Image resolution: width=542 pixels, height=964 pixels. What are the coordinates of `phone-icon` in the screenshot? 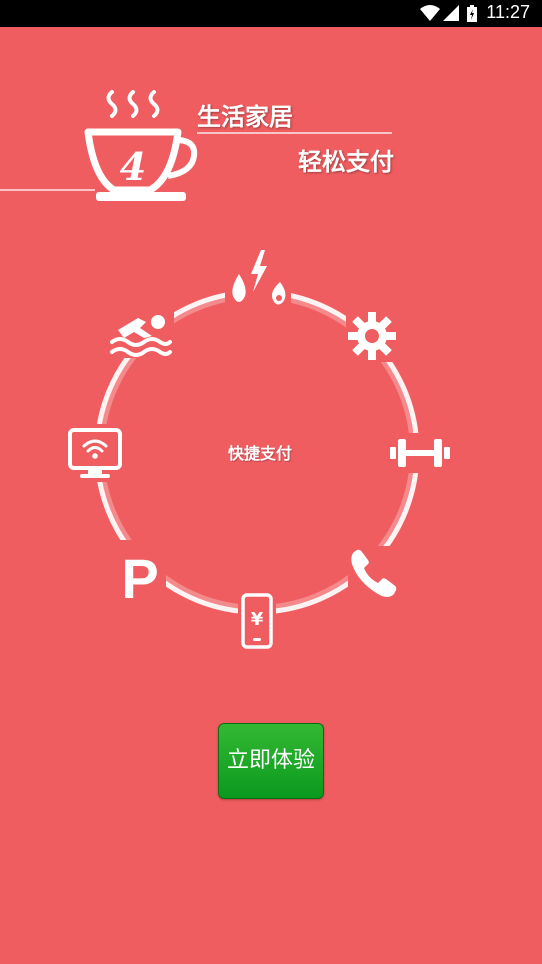 It's located at (374, 573).